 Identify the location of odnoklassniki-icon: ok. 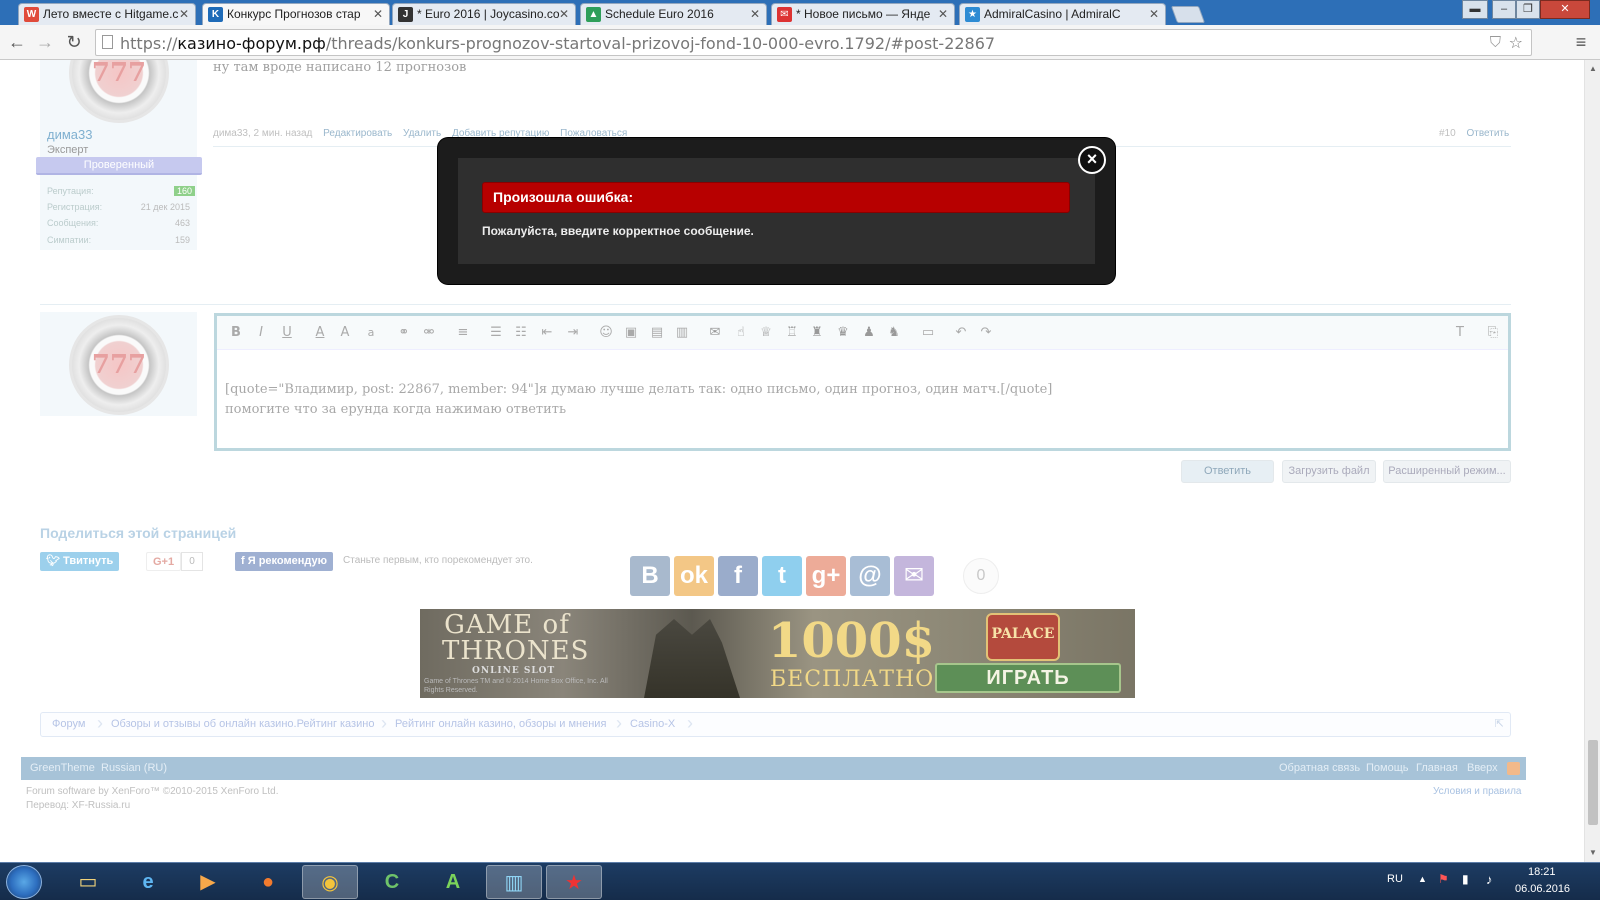
(694, 576).